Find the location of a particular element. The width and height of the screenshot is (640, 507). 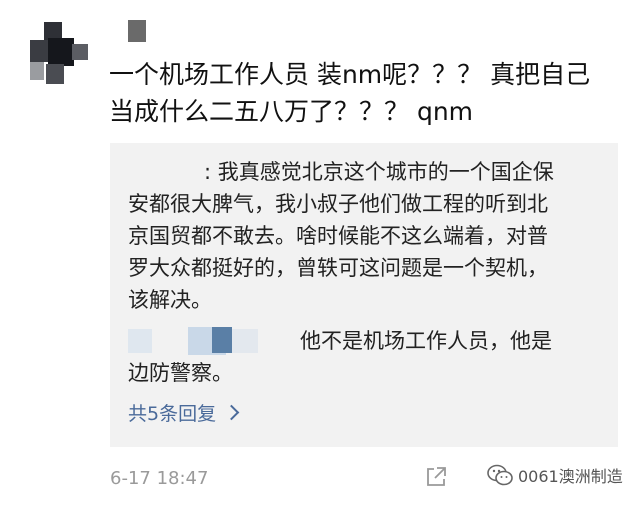

avatar is located at coordinates (59, 54).